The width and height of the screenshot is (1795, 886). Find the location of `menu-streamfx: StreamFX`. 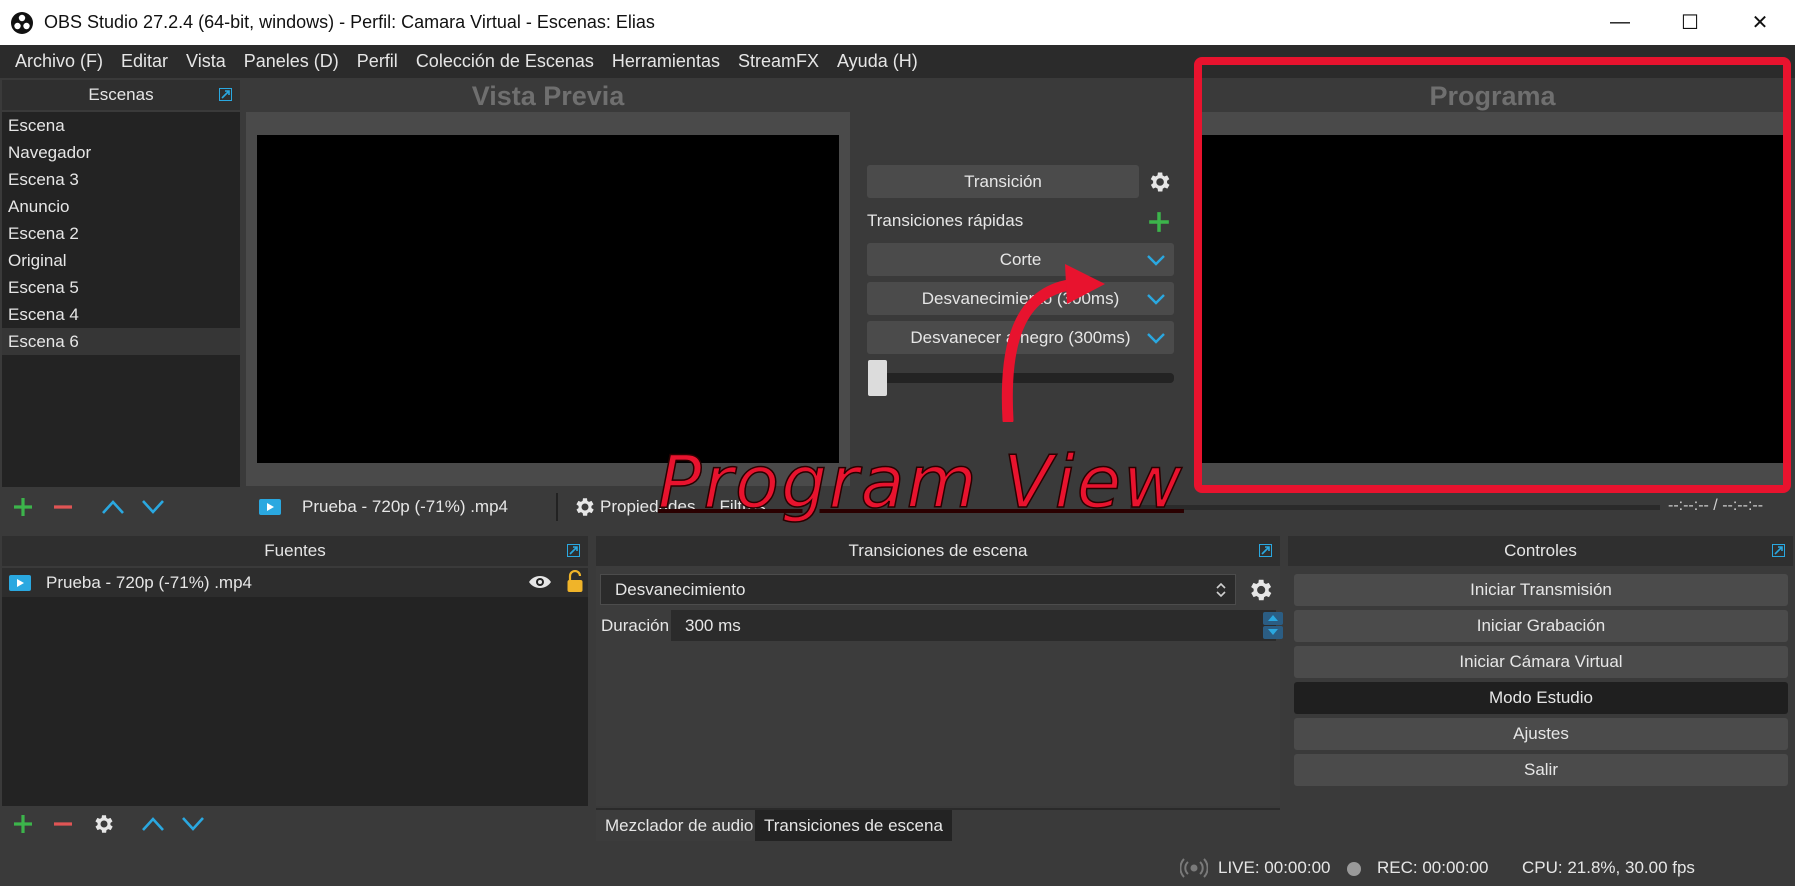

menu-streamfx: StreamFX is located at coordinates (778, 61).